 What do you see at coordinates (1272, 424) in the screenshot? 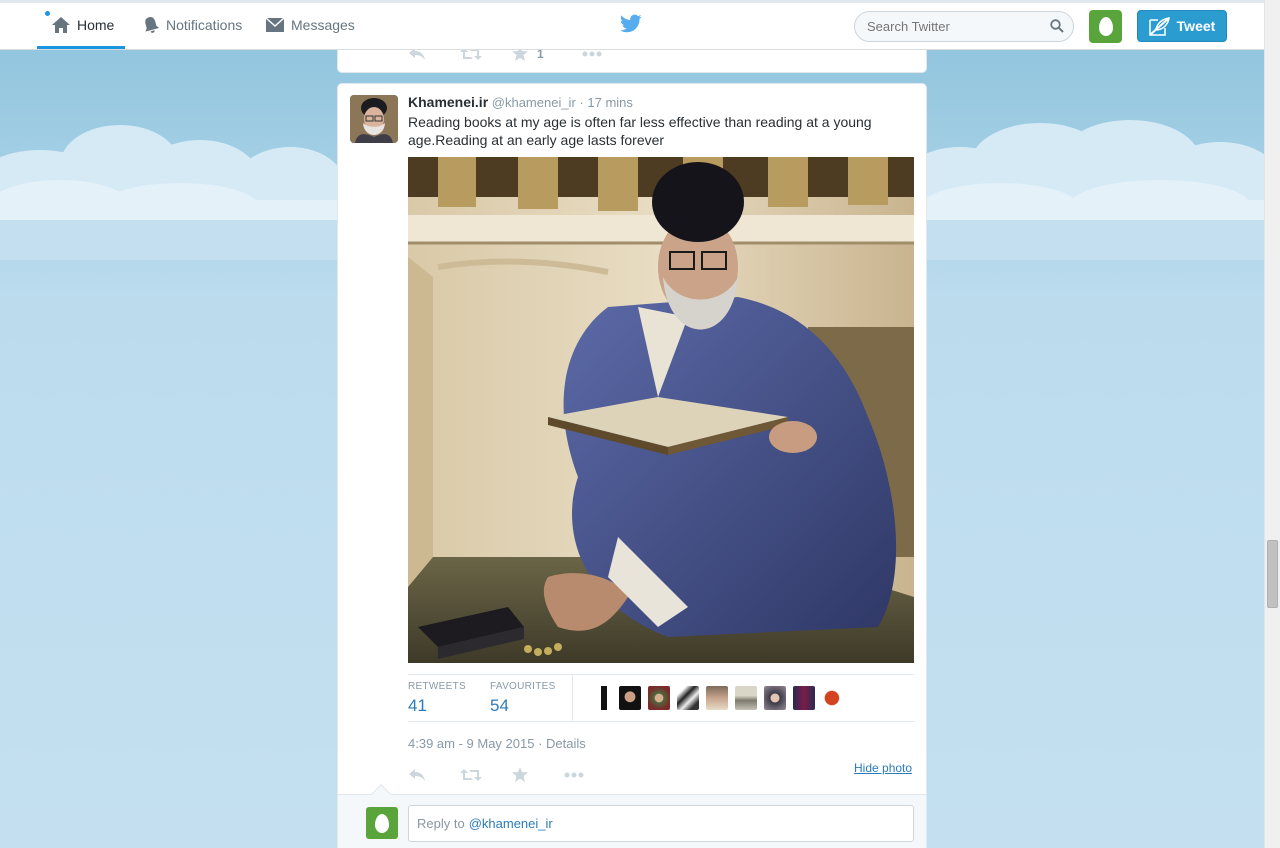
I see `window-scrollbar` at bounding box center [1272, 424].